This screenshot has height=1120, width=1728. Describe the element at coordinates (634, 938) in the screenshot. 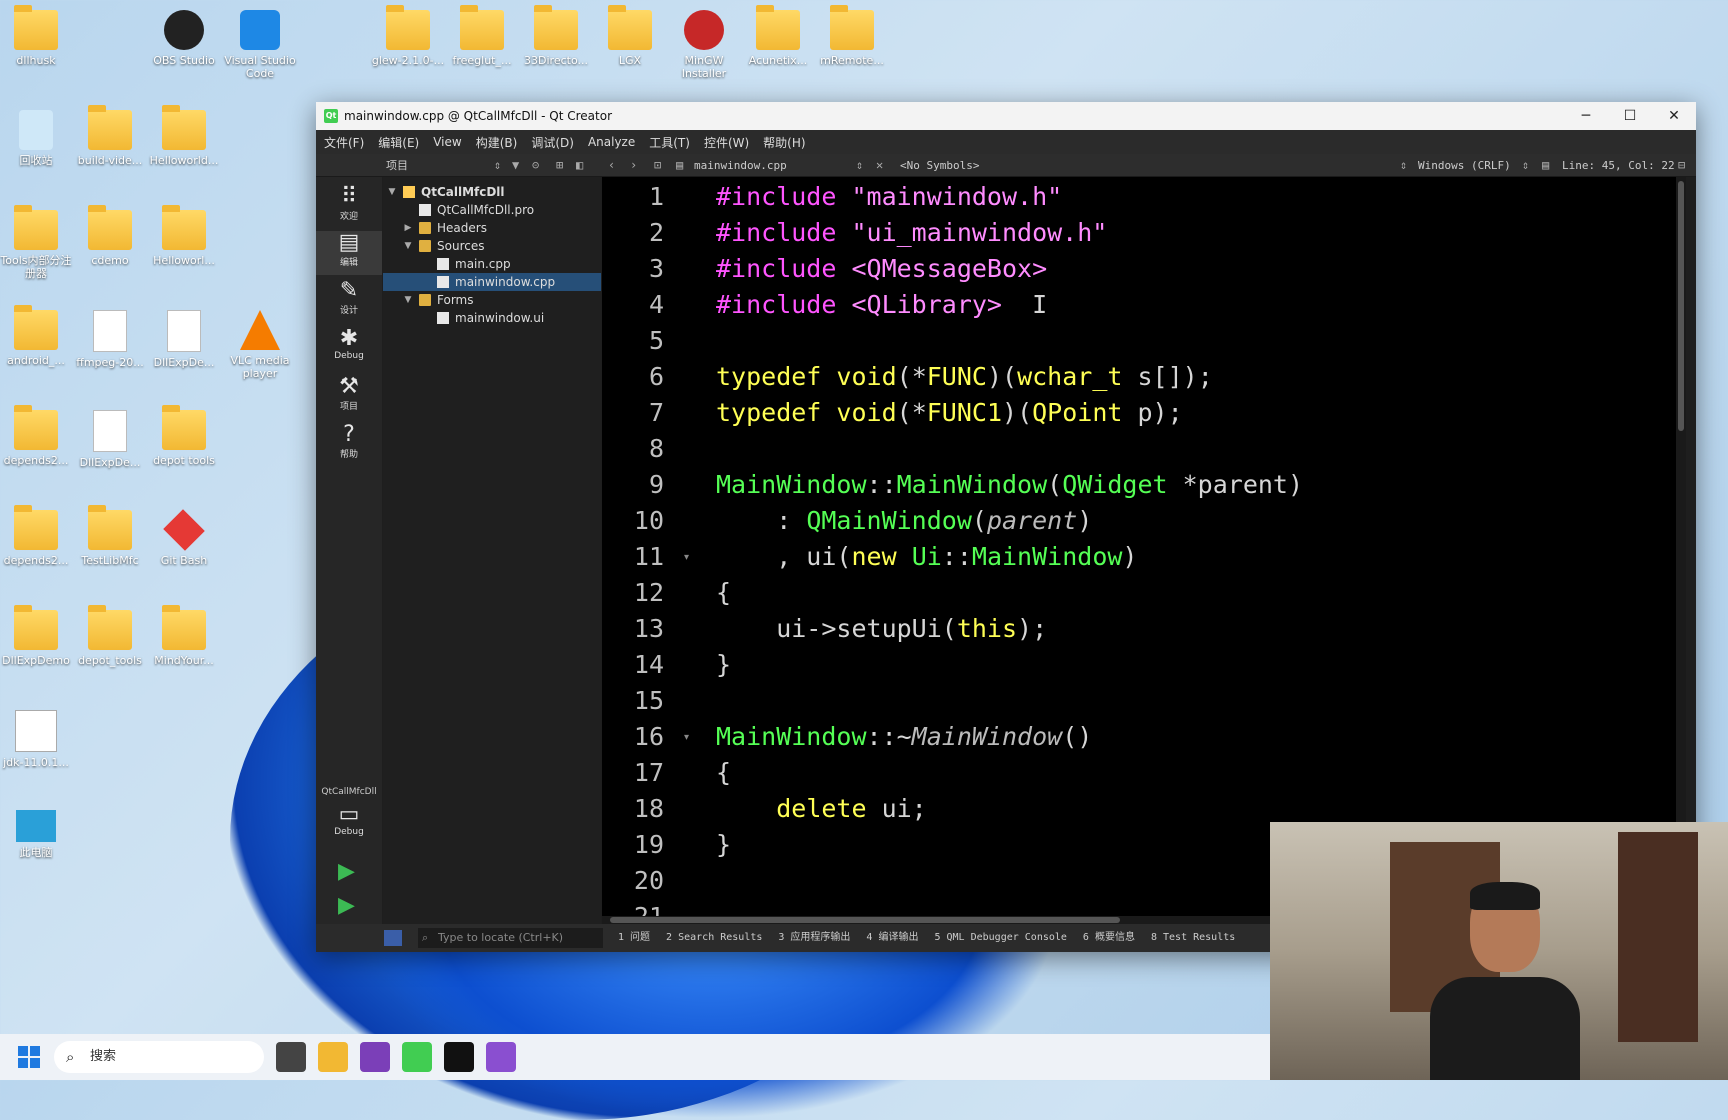

I see `tab-issues: 1 问题` at that location.